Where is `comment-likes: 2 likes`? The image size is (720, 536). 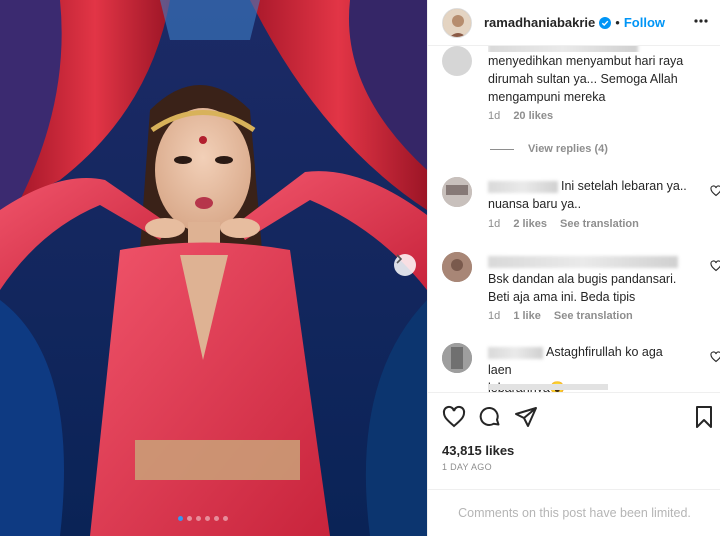 comment-likes: 2 likes is located at coordinates (530, 224).